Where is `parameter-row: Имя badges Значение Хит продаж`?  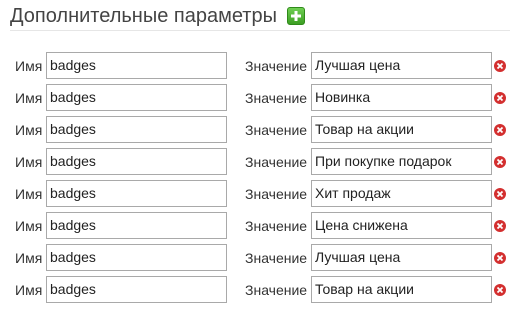 parameter-row: Имя badges Значение Хит продаж is located at coordinates (260, 194).